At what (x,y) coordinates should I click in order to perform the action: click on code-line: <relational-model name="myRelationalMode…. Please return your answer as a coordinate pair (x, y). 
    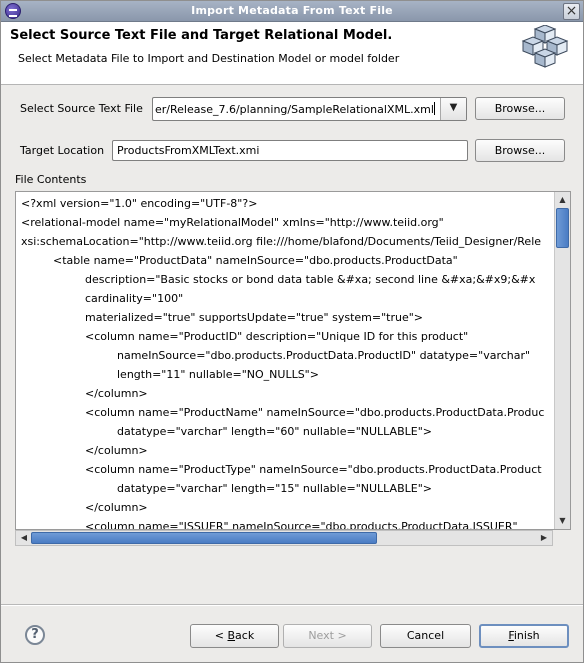
    Looking at the image, I should click on (232, 222).